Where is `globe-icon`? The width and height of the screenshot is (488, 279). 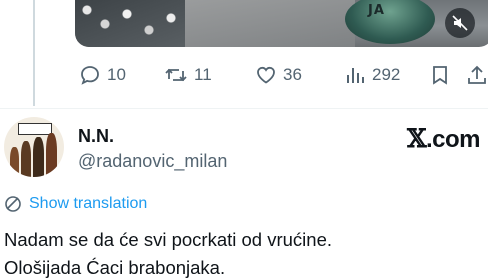 globe-icon is located at coordinates (13, 204).